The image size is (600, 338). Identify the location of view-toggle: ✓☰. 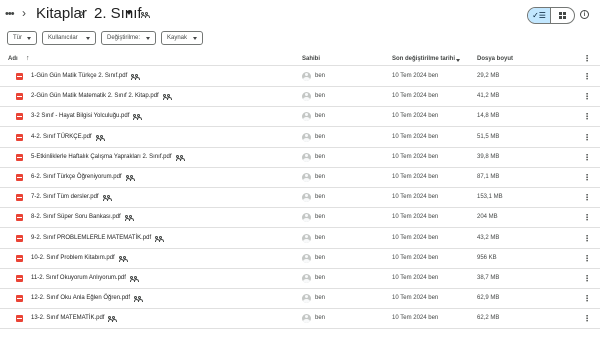
(551, 15).